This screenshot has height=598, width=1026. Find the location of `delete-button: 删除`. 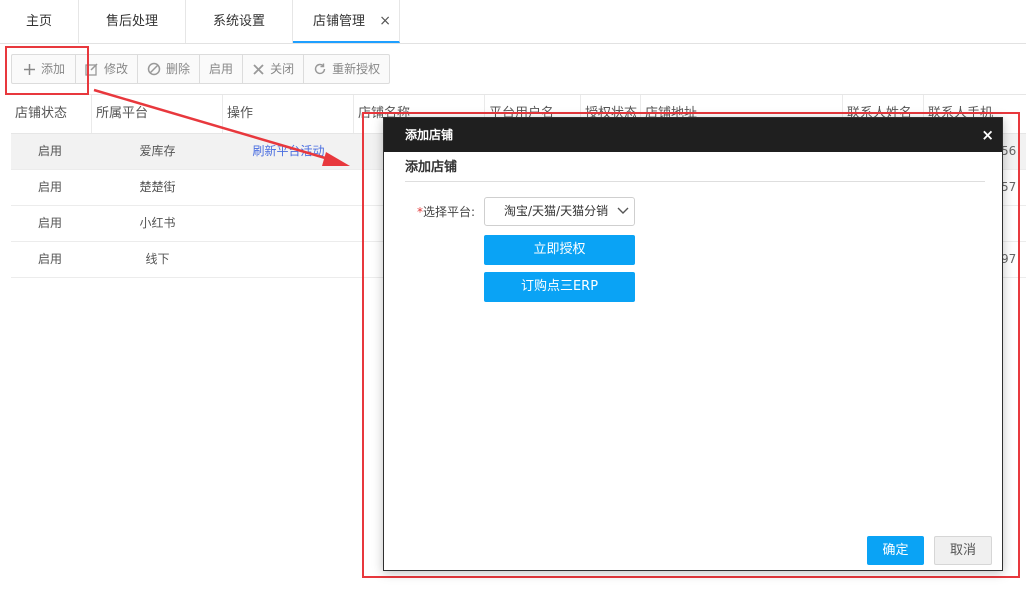

delete-button: 删除 is located at coordinates (169, 69).